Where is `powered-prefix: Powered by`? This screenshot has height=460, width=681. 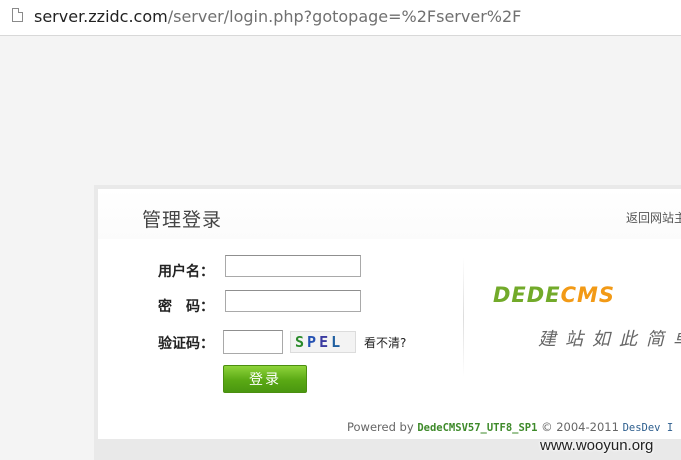
powered-prefix: Powered by is located at coordinates (380, 427).